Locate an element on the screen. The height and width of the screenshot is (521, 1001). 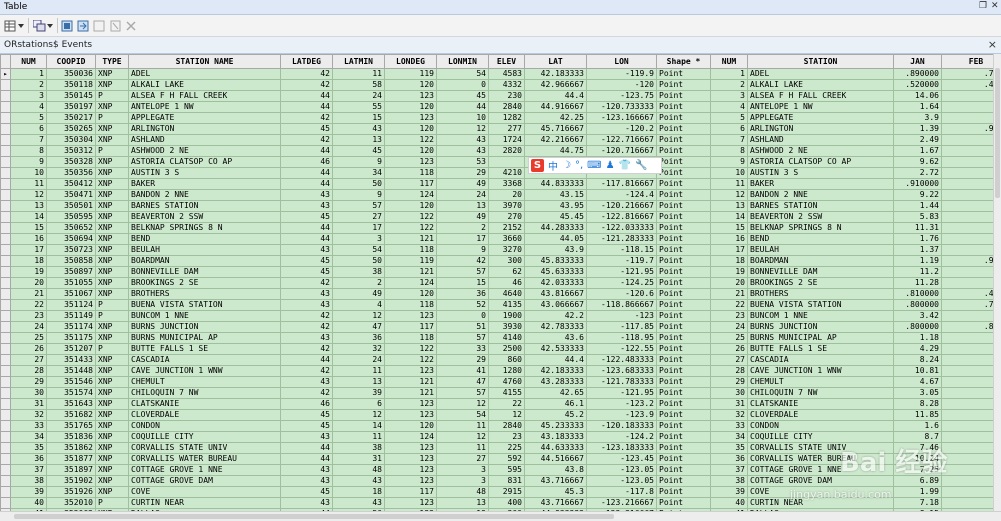
table-cell: -120.733333 is located at coordinates (621, 107).